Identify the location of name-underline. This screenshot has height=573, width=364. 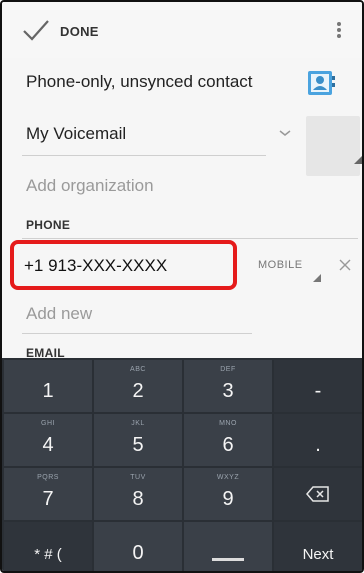
(144, 155).